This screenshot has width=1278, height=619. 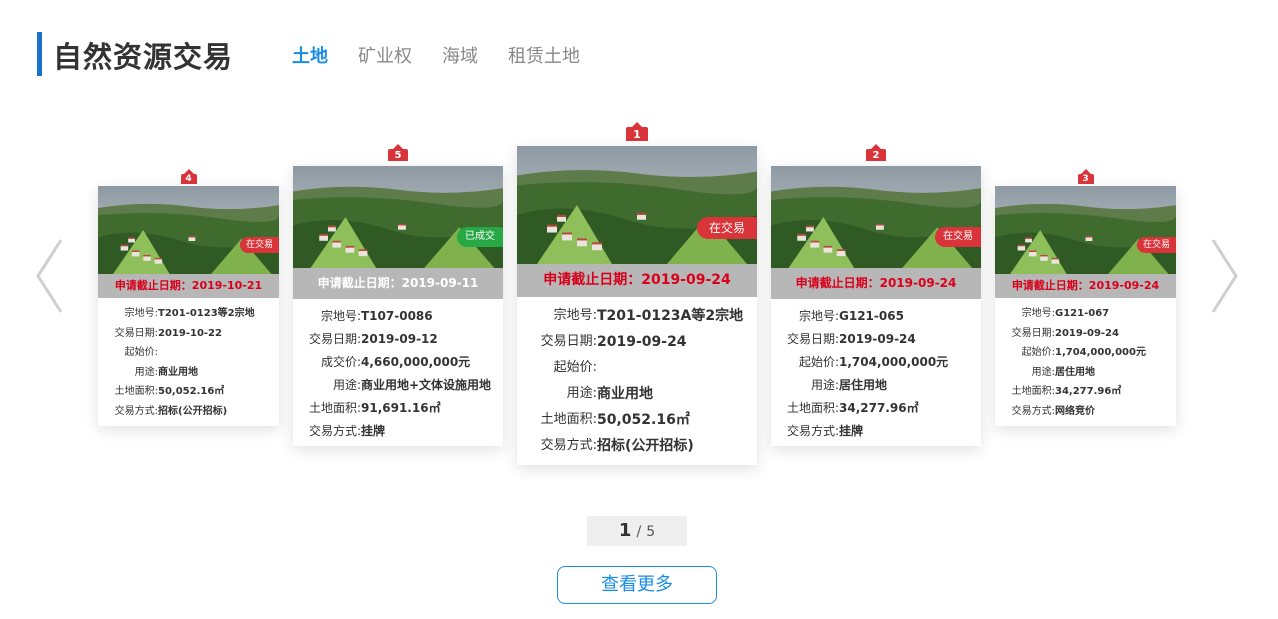 I want to click on info-row-code: 宗地号: G121-067, so click(x=1085, y=314).